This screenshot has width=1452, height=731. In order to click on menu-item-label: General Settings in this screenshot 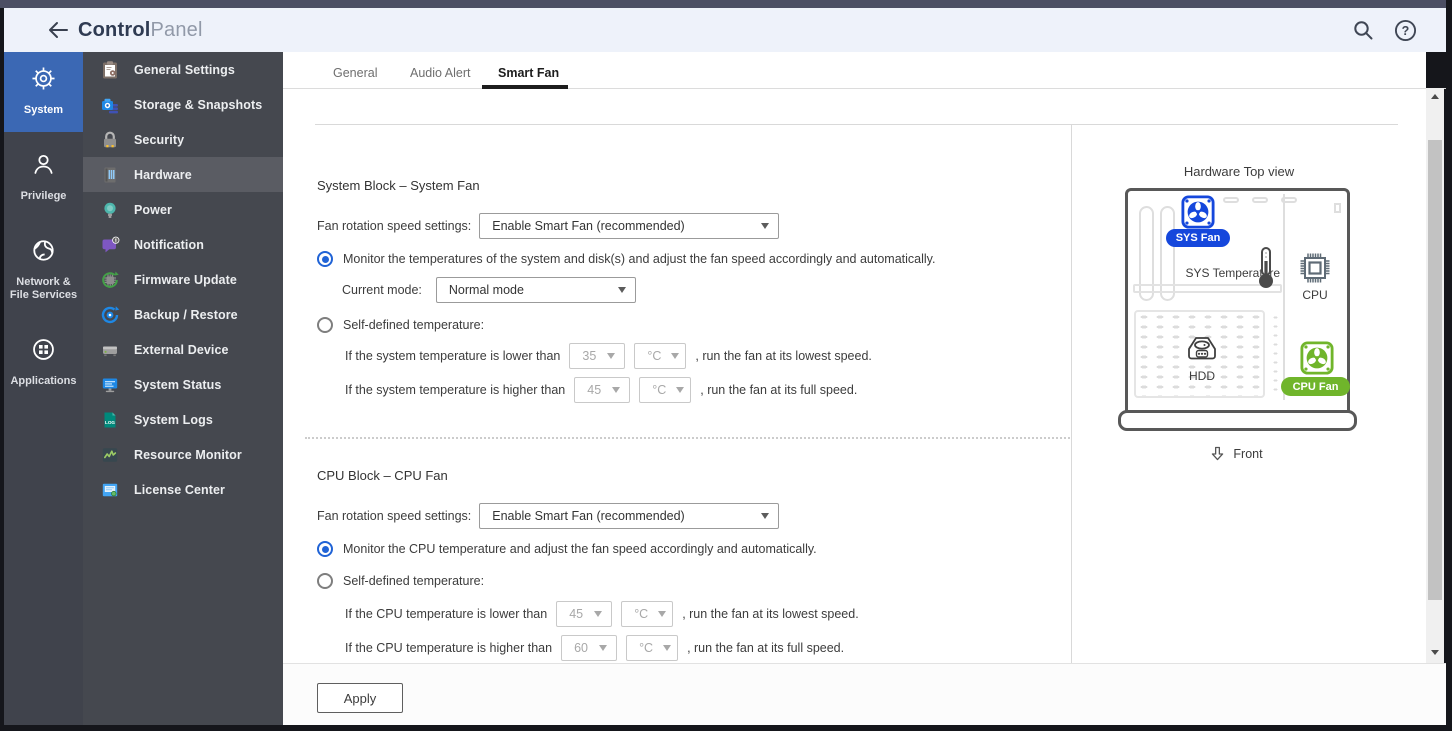, I will do `click(184, 69)`.